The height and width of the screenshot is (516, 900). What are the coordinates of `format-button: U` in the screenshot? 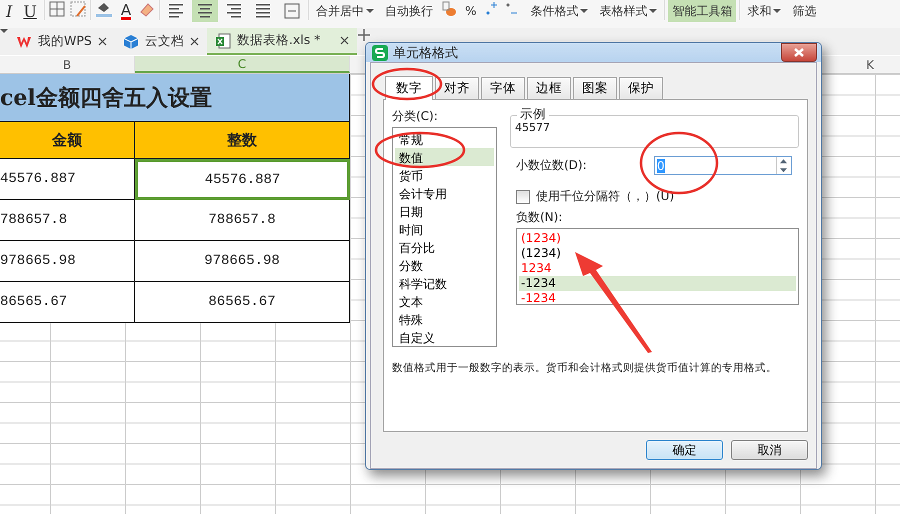 It's located at (30, 11).